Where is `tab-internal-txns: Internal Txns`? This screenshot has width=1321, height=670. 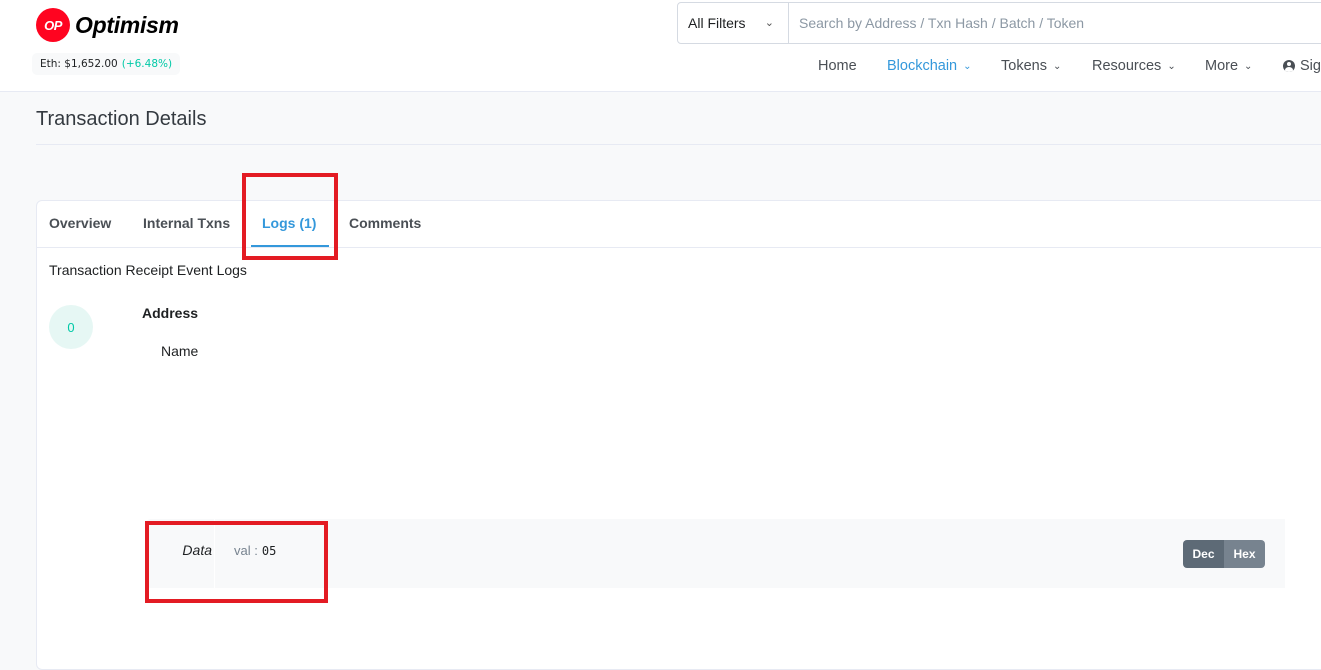
tab-internal-txns: Internal Txns is located at coordinates (186, 223).